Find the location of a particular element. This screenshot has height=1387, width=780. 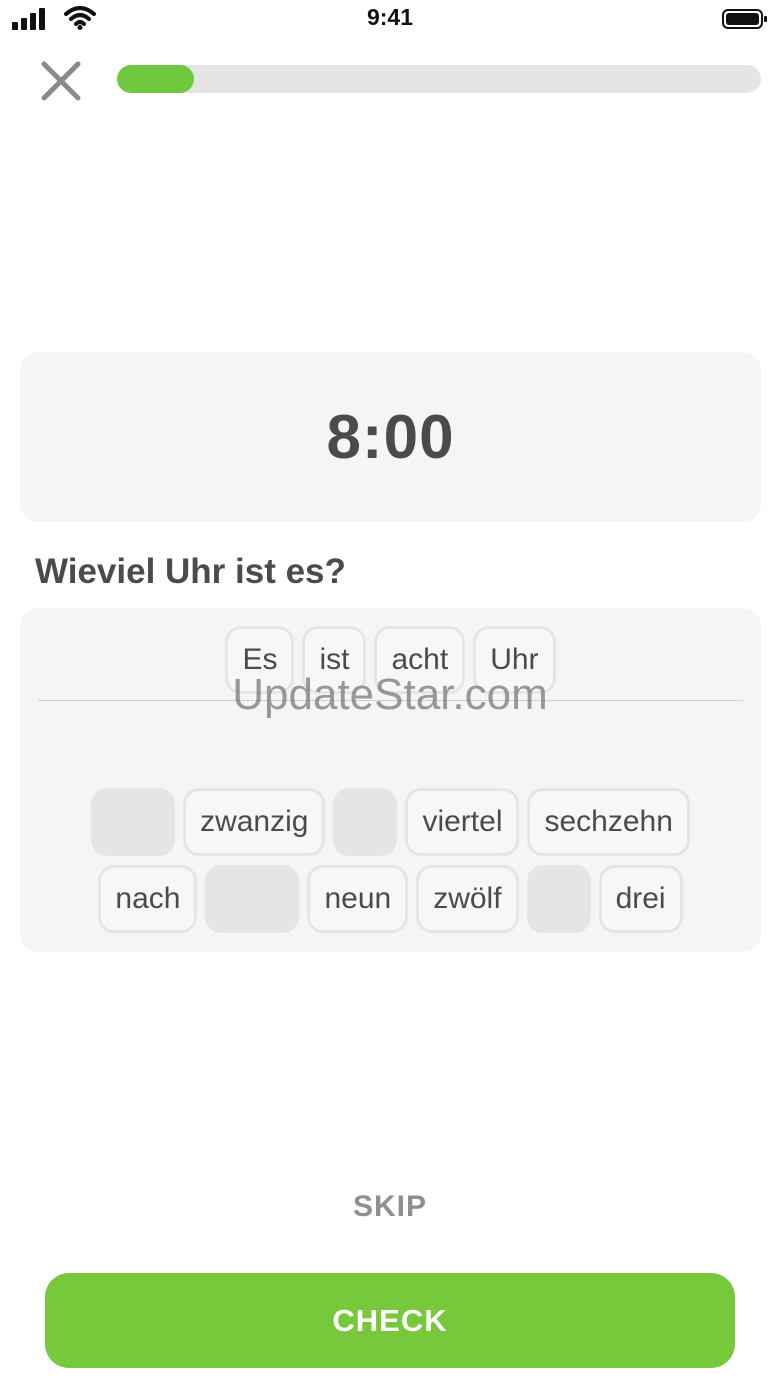

close-button is located at coordinates (61, 81).